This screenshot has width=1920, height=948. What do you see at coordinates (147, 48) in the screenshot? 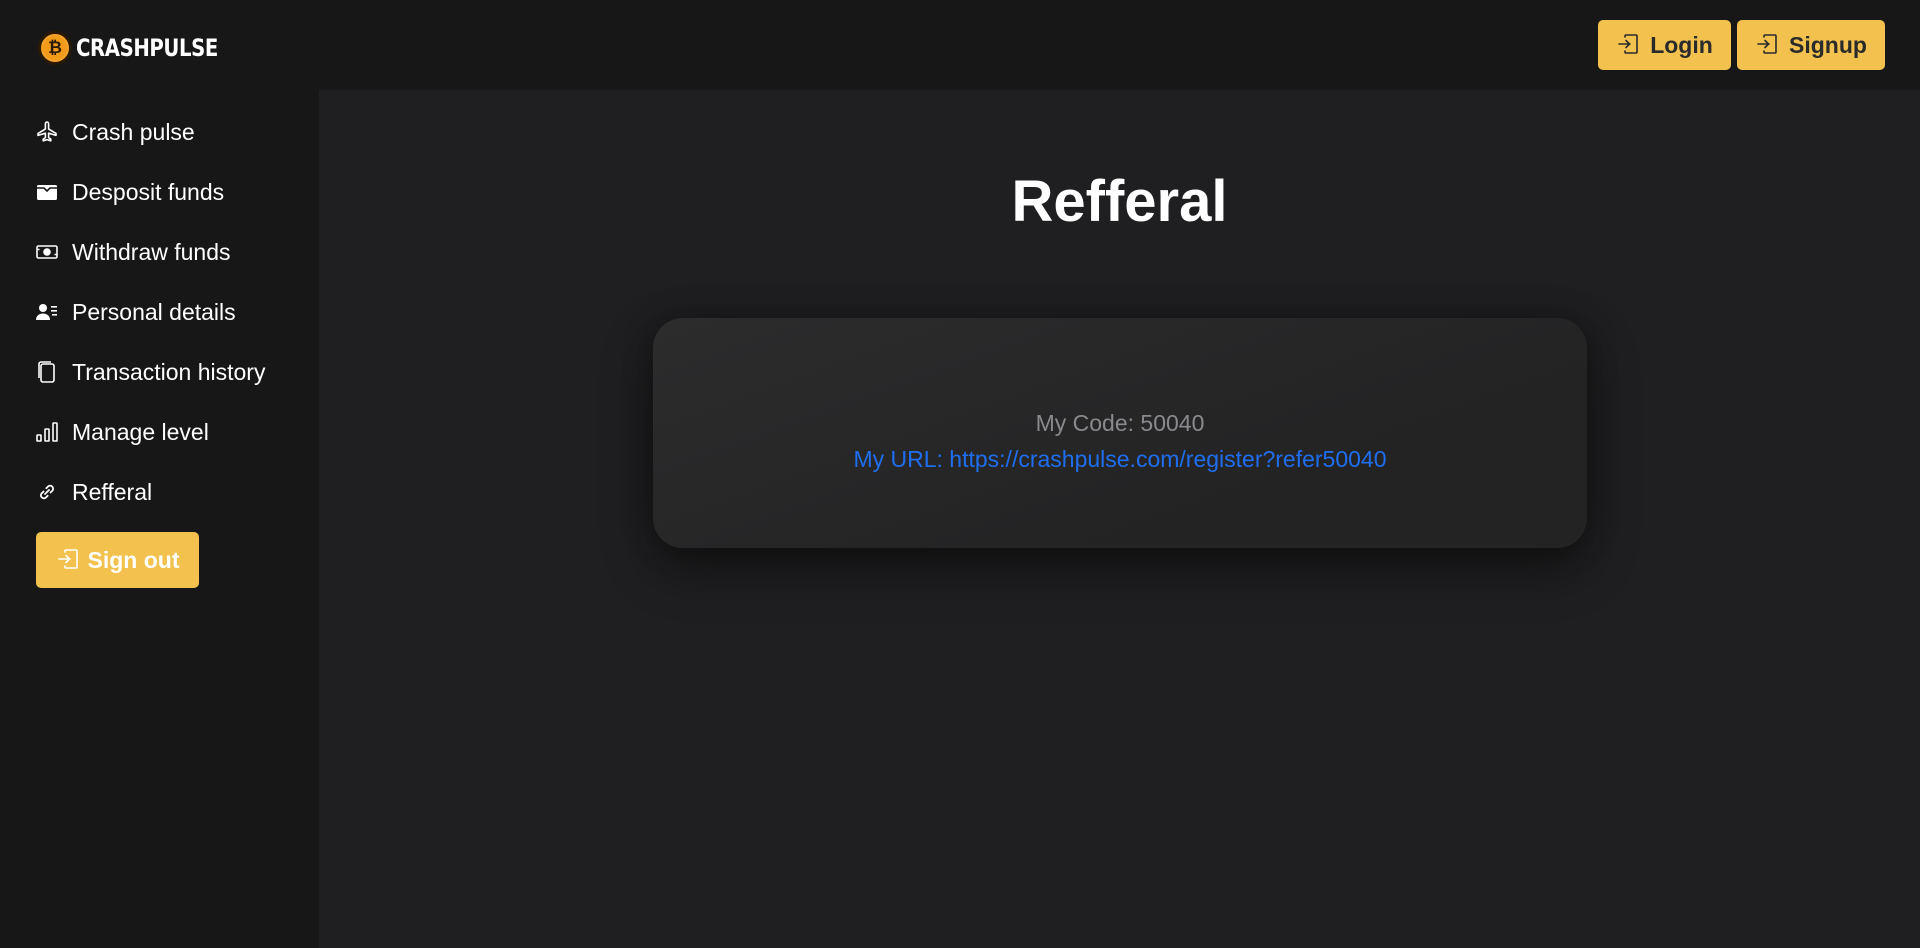
I see `brand-name: CRASHPULSE` at bounding box center [147, 48].